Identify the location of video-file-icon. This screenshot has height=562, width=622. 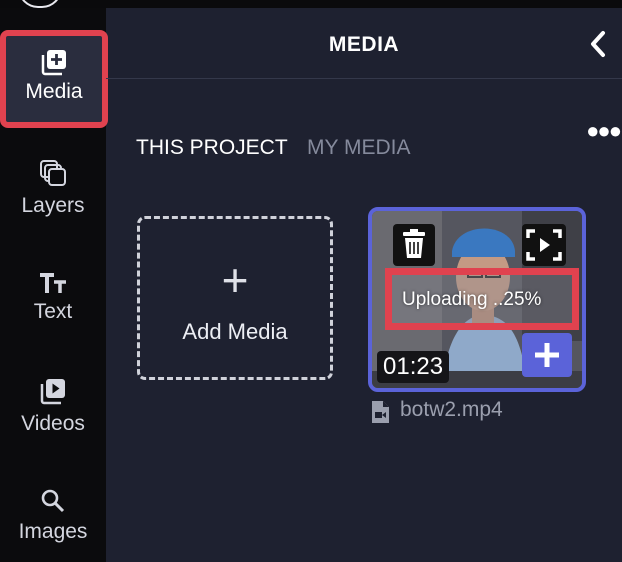
(380, 412).